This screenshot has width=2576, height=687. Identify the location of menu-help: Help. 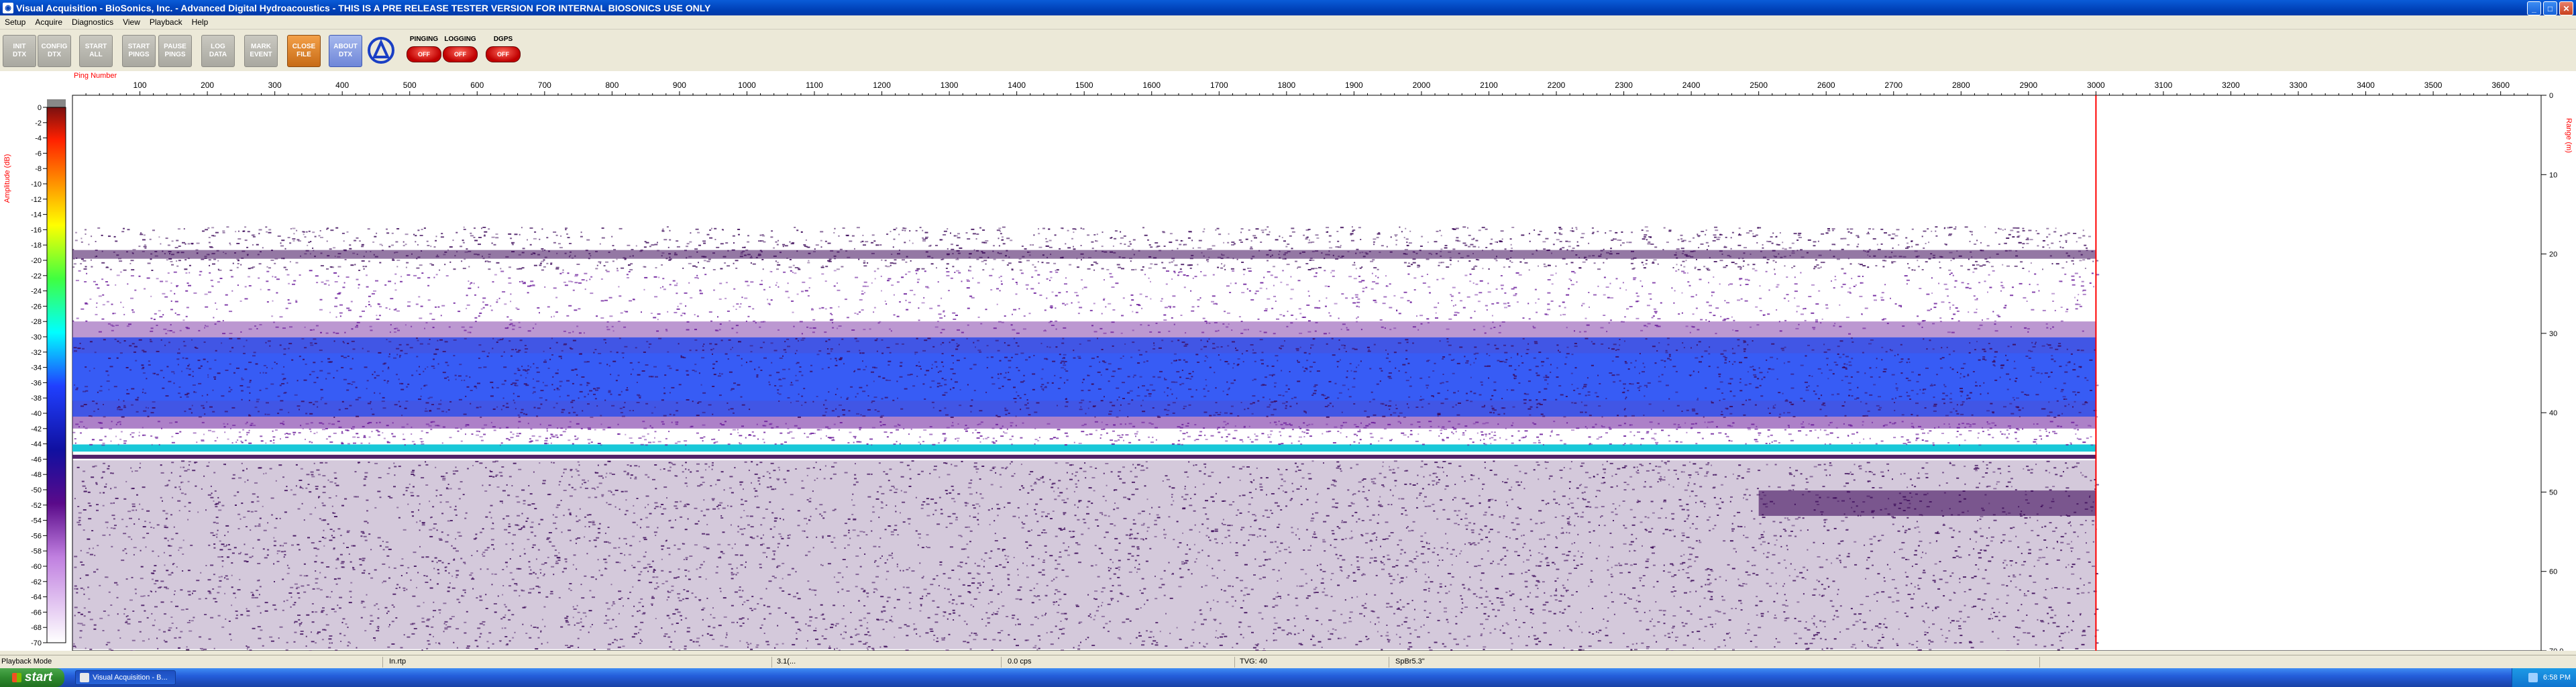
(200, 22).